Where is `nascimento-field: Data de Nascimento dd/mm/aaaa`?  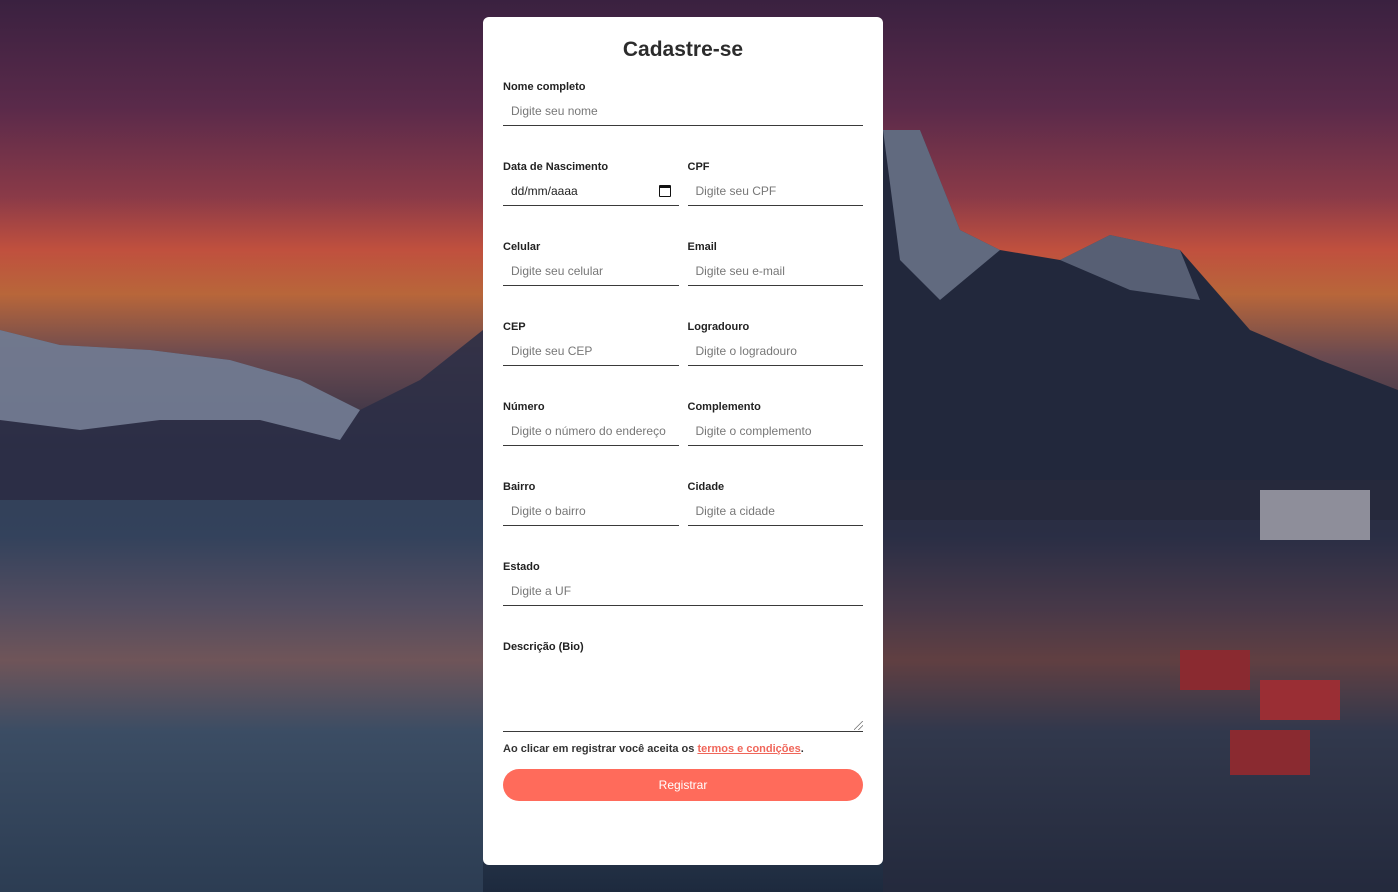 nascimento-field: Data de Nascimento dd/mm/aaaa is located at coordinates (591, 183).